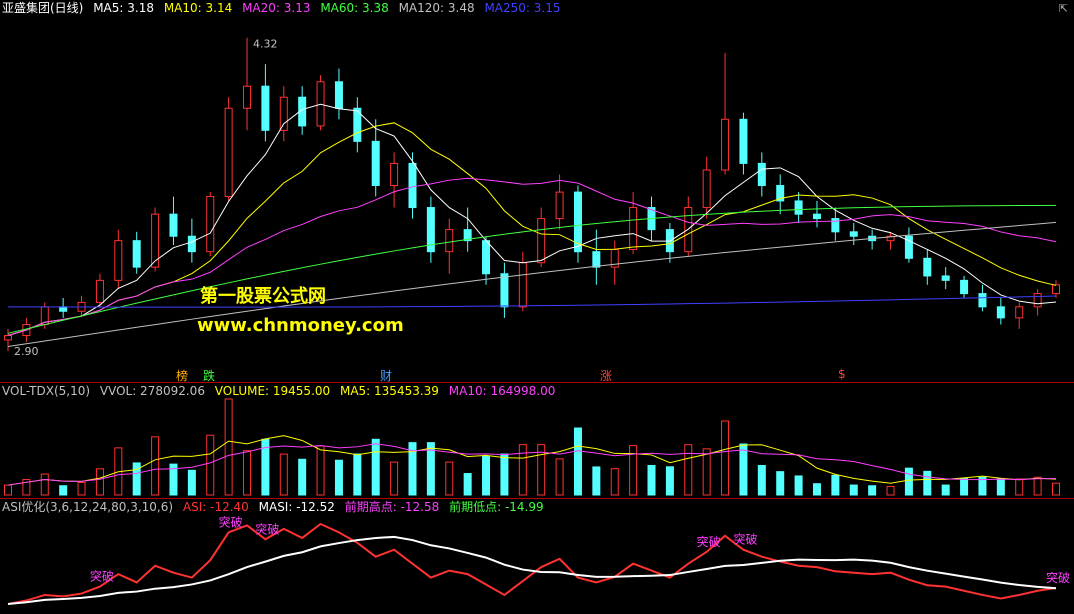  What do you see at coordinates (296, 507) in the screenshot?
I see `masi-label: MASI: -12.52` at bounding box center [296, 507].